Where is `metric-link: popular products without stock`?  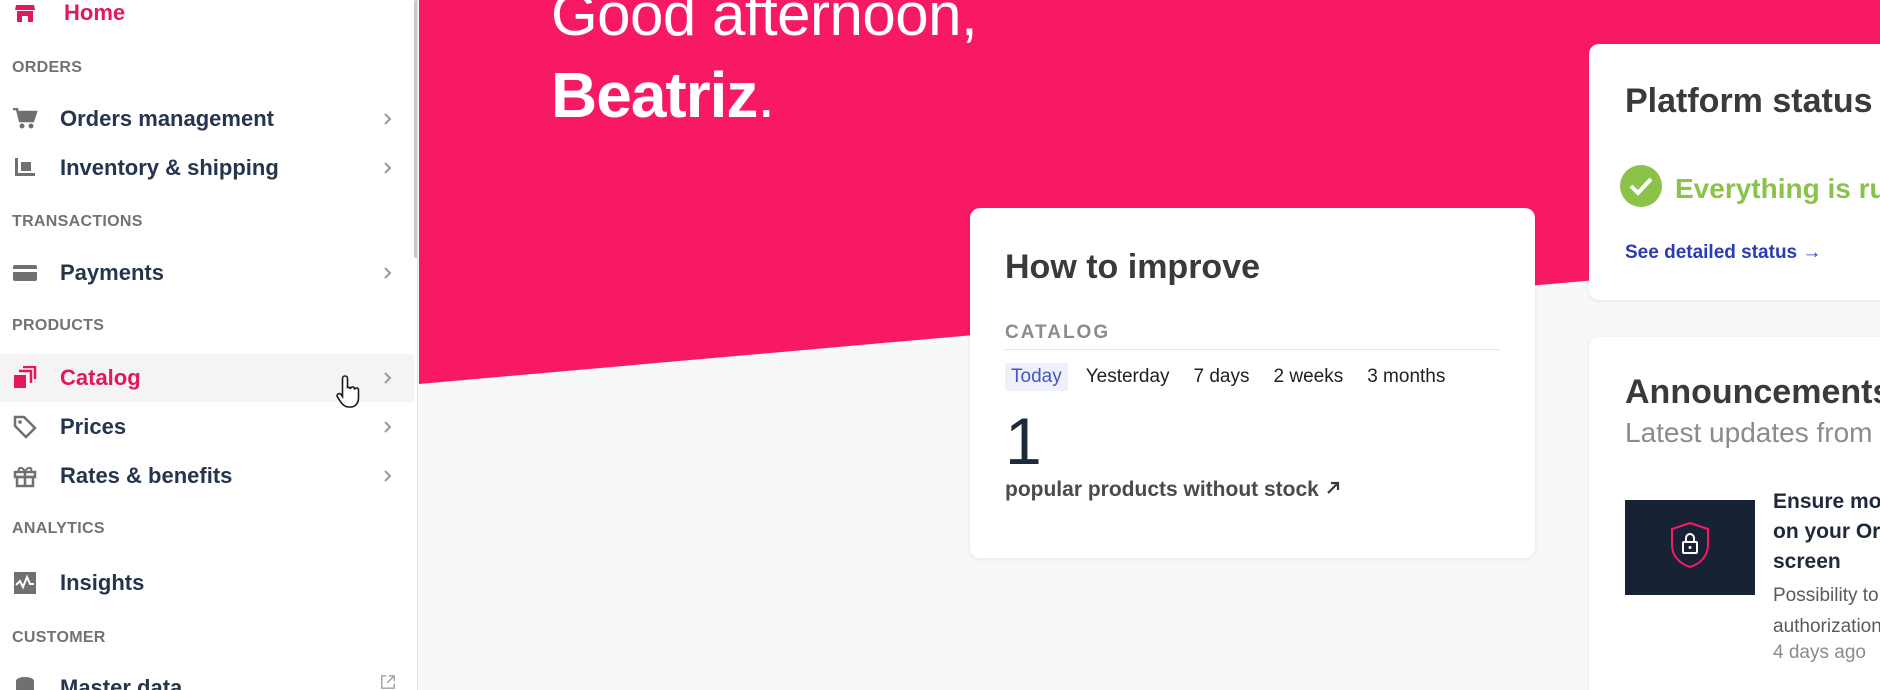 metric-link: popular products without stock is located at coordinates (1173, 490).